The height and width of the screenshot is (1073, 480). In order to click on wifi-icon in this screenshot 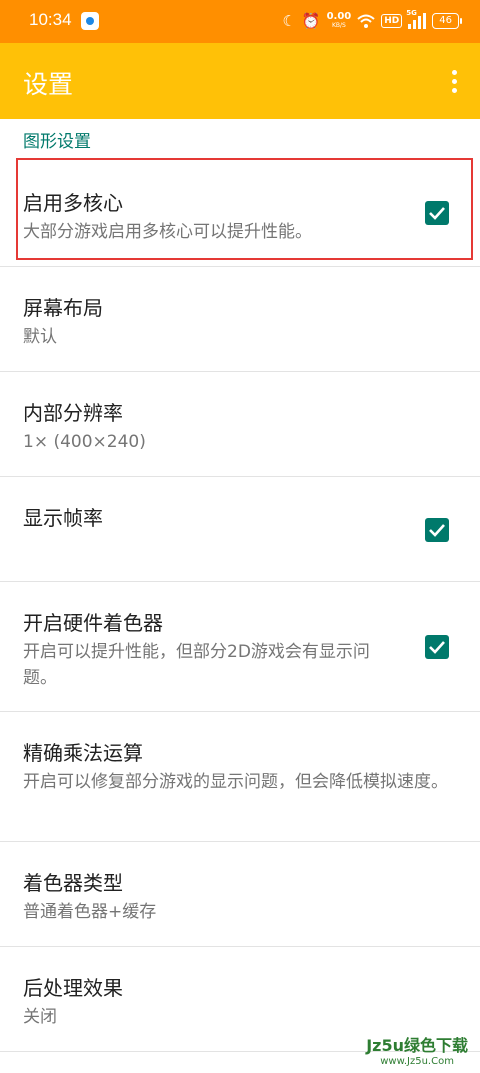, I will do `click(366, 21)`.